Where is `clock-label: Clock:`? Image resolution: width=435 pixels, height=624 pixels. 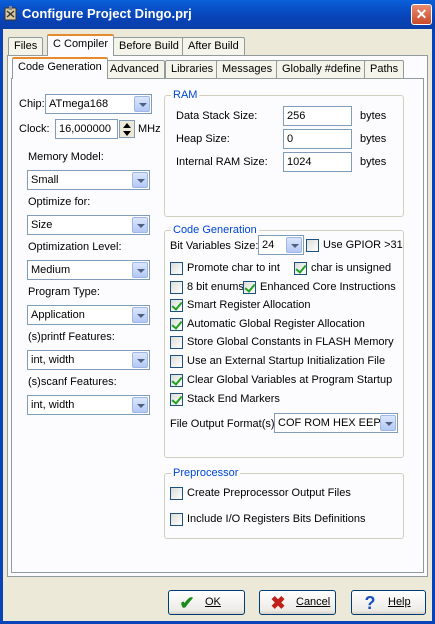 clock-label: Clock: is located at coordinates (34, 129).